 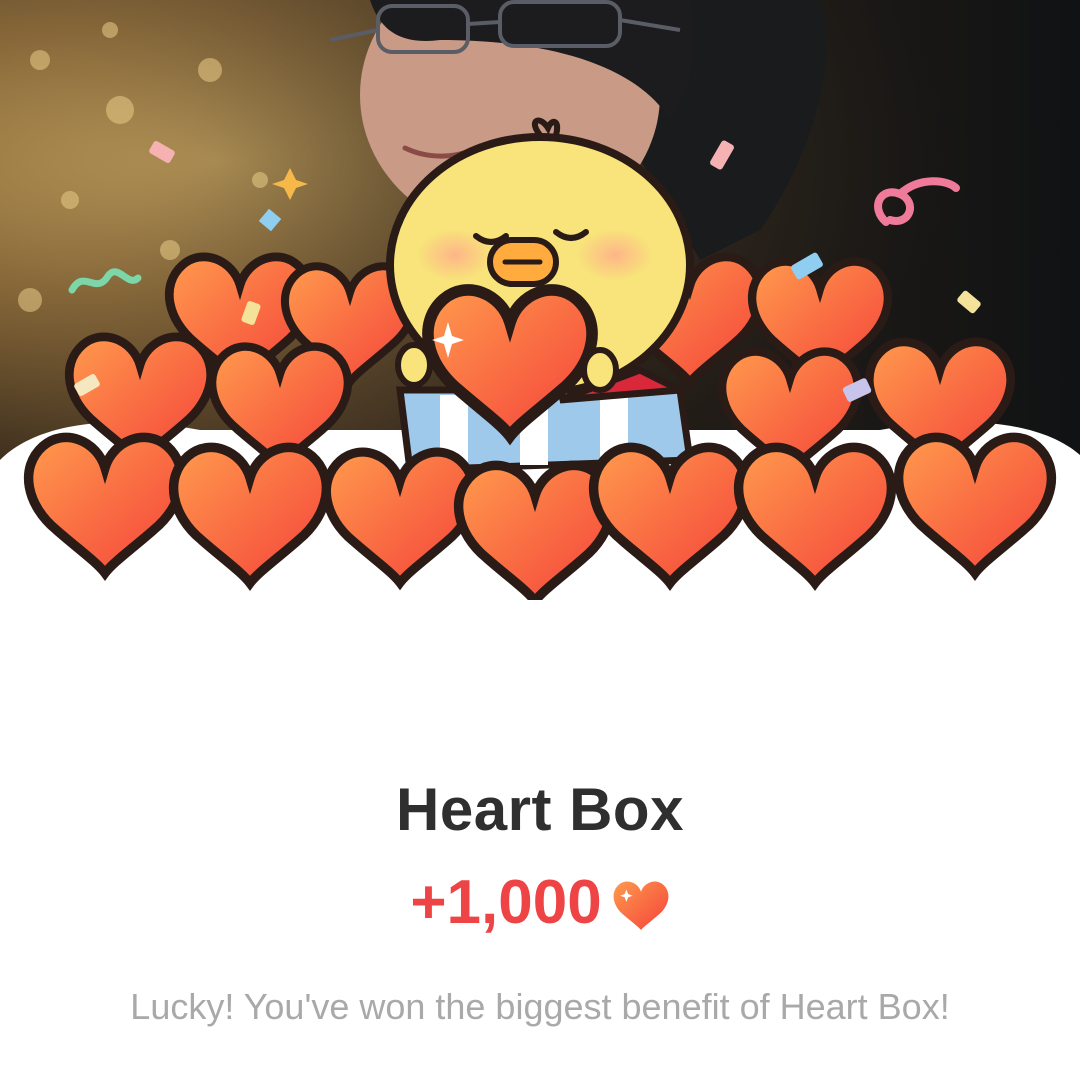 I want to click on reward-amount-row: +1,000, so click(x=540, y=903).